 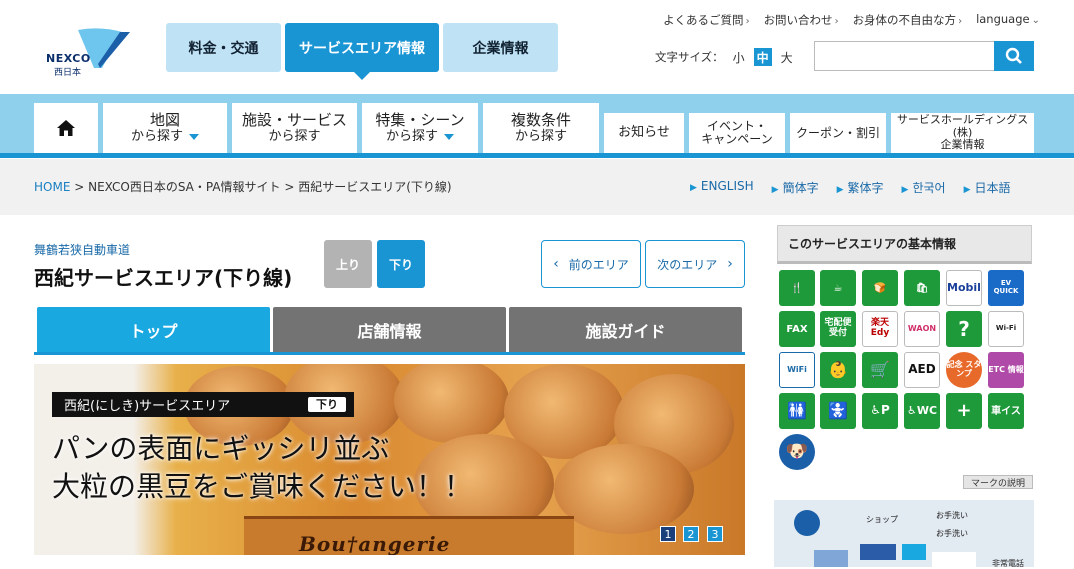 I want to click on wheelchair-icon: 車イス, so click(x=1006, y=411).